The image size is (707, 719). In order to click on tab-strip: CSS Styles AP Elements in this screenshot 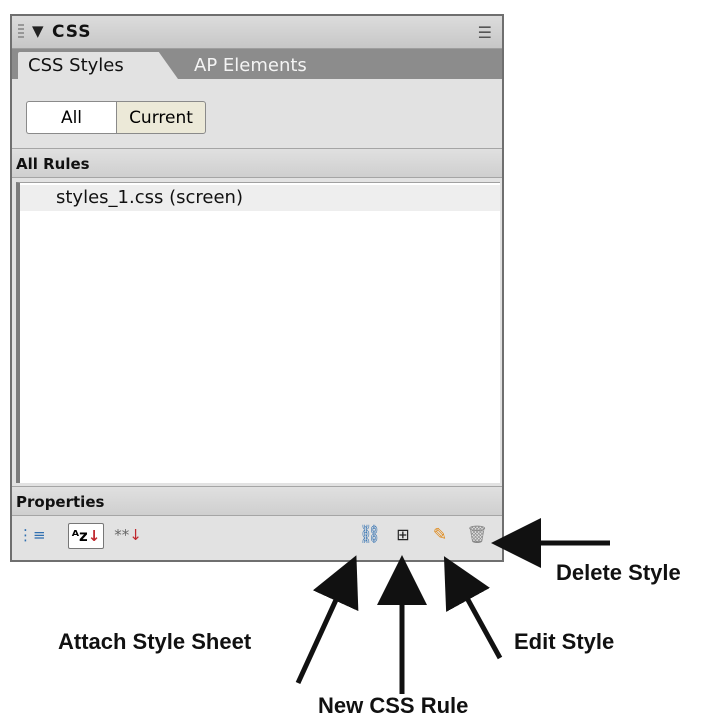, I will do `click(257, 64)`.